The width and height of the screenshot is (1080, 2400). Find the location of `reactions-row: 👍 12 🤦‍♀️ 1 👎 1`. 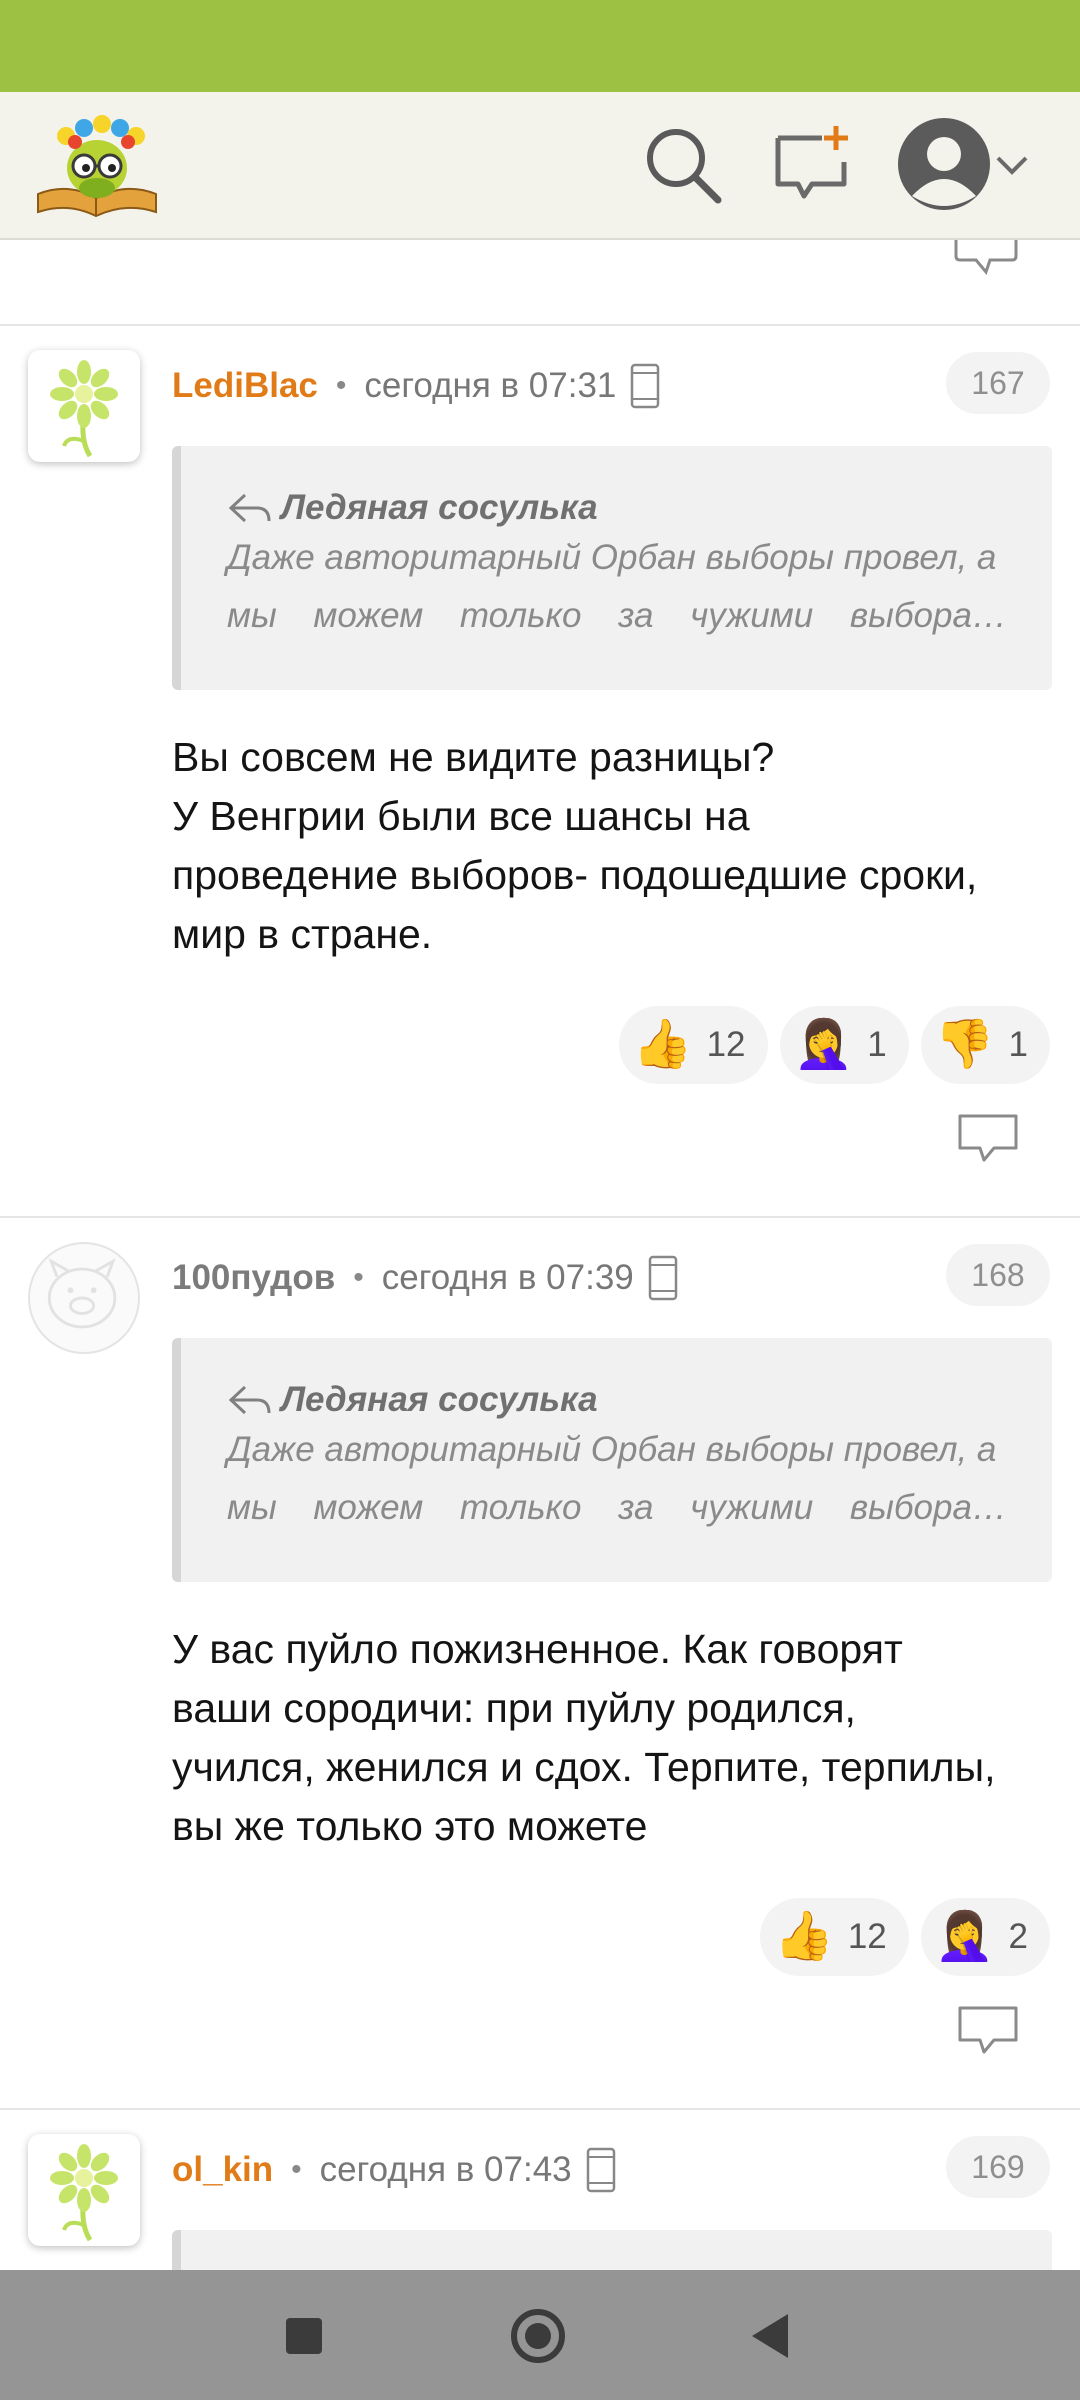

reactions-row: 👍 12 🤦‍♀️ 1 👎 1 is located at coordinates (834, 1045).